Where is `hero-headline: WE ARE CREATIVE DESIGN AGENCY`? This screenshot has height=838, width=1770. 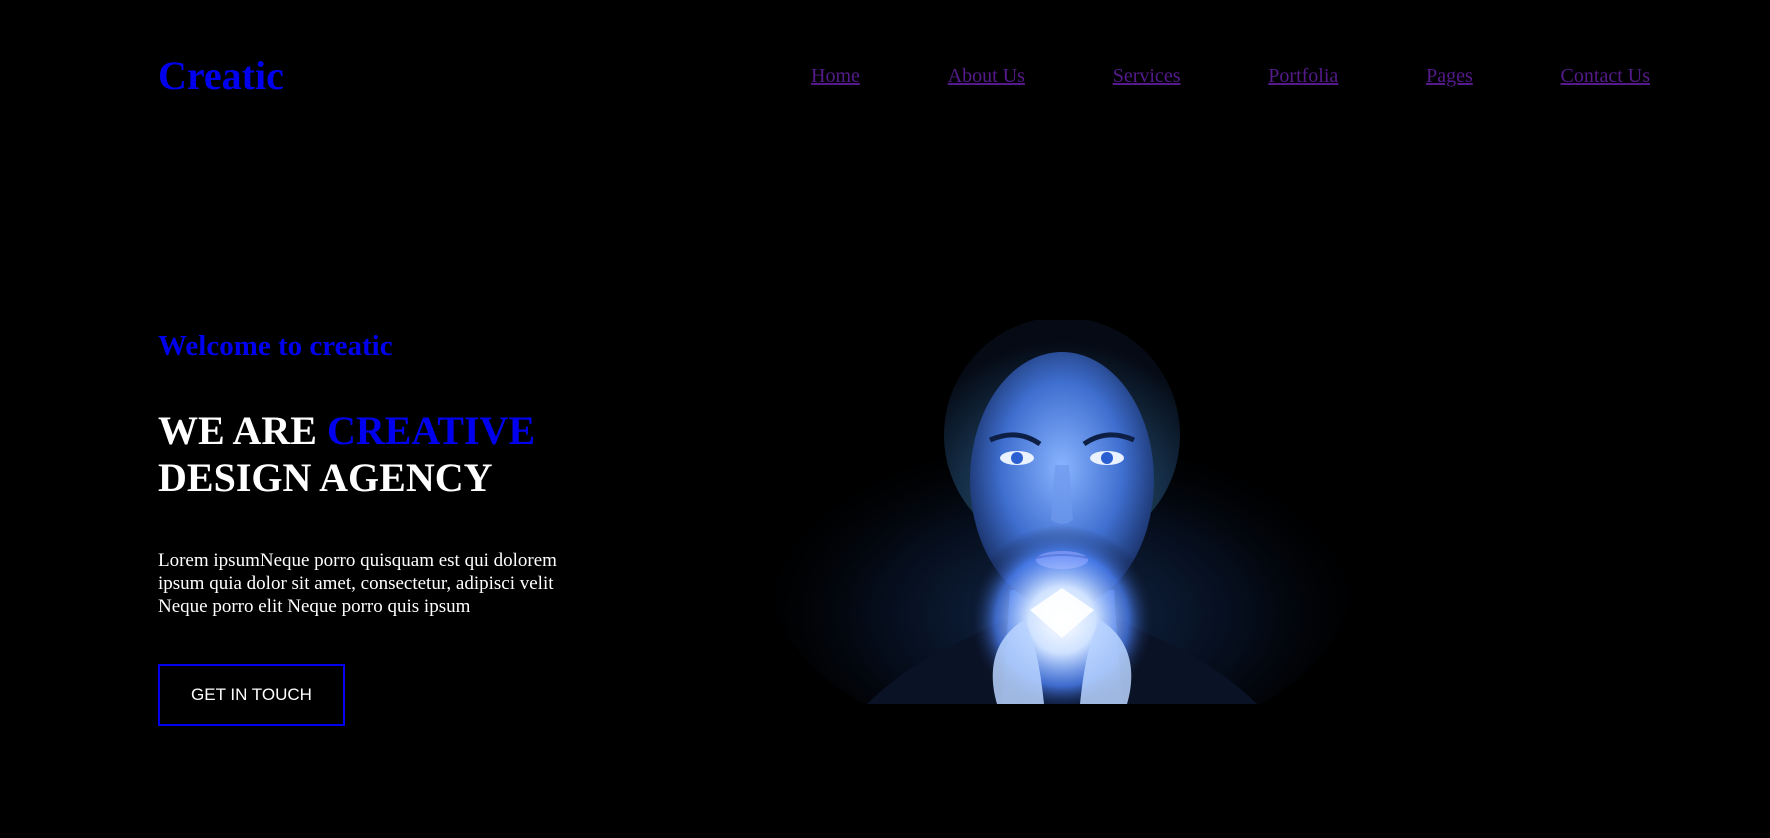
hero-headline: WE ARE CREATIVE DESIGN AGENCY is located at coordinates (346, 454).